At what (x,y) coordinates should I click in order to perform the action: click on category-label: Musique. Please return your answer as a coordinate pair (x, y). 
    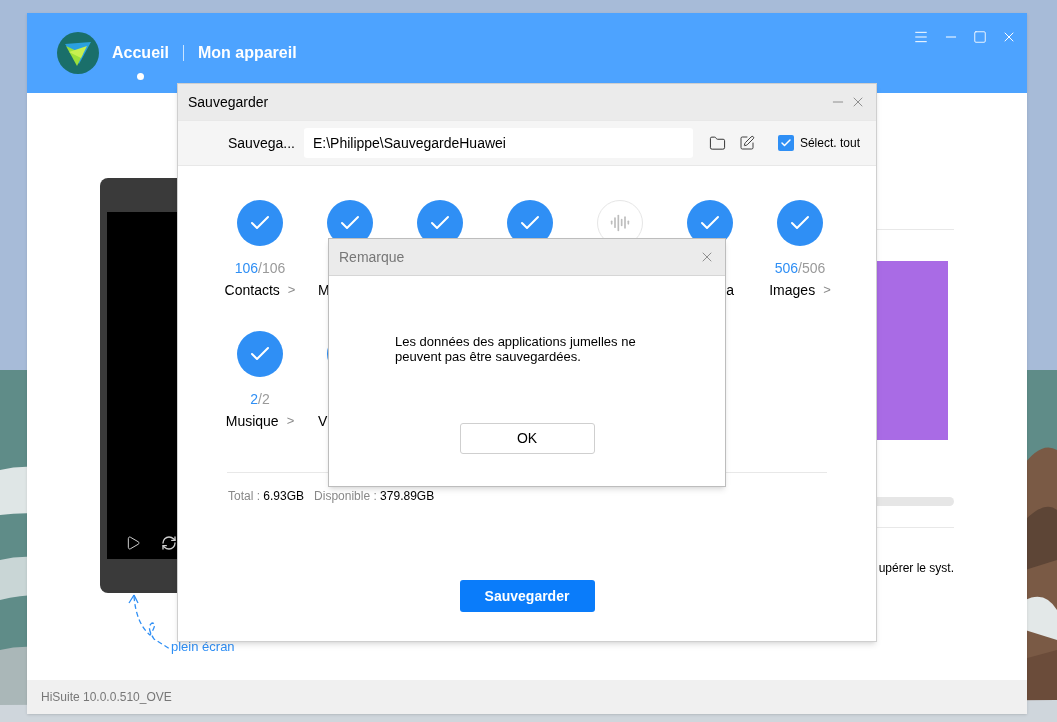
    Looking at the image, I should click on (252, 421).